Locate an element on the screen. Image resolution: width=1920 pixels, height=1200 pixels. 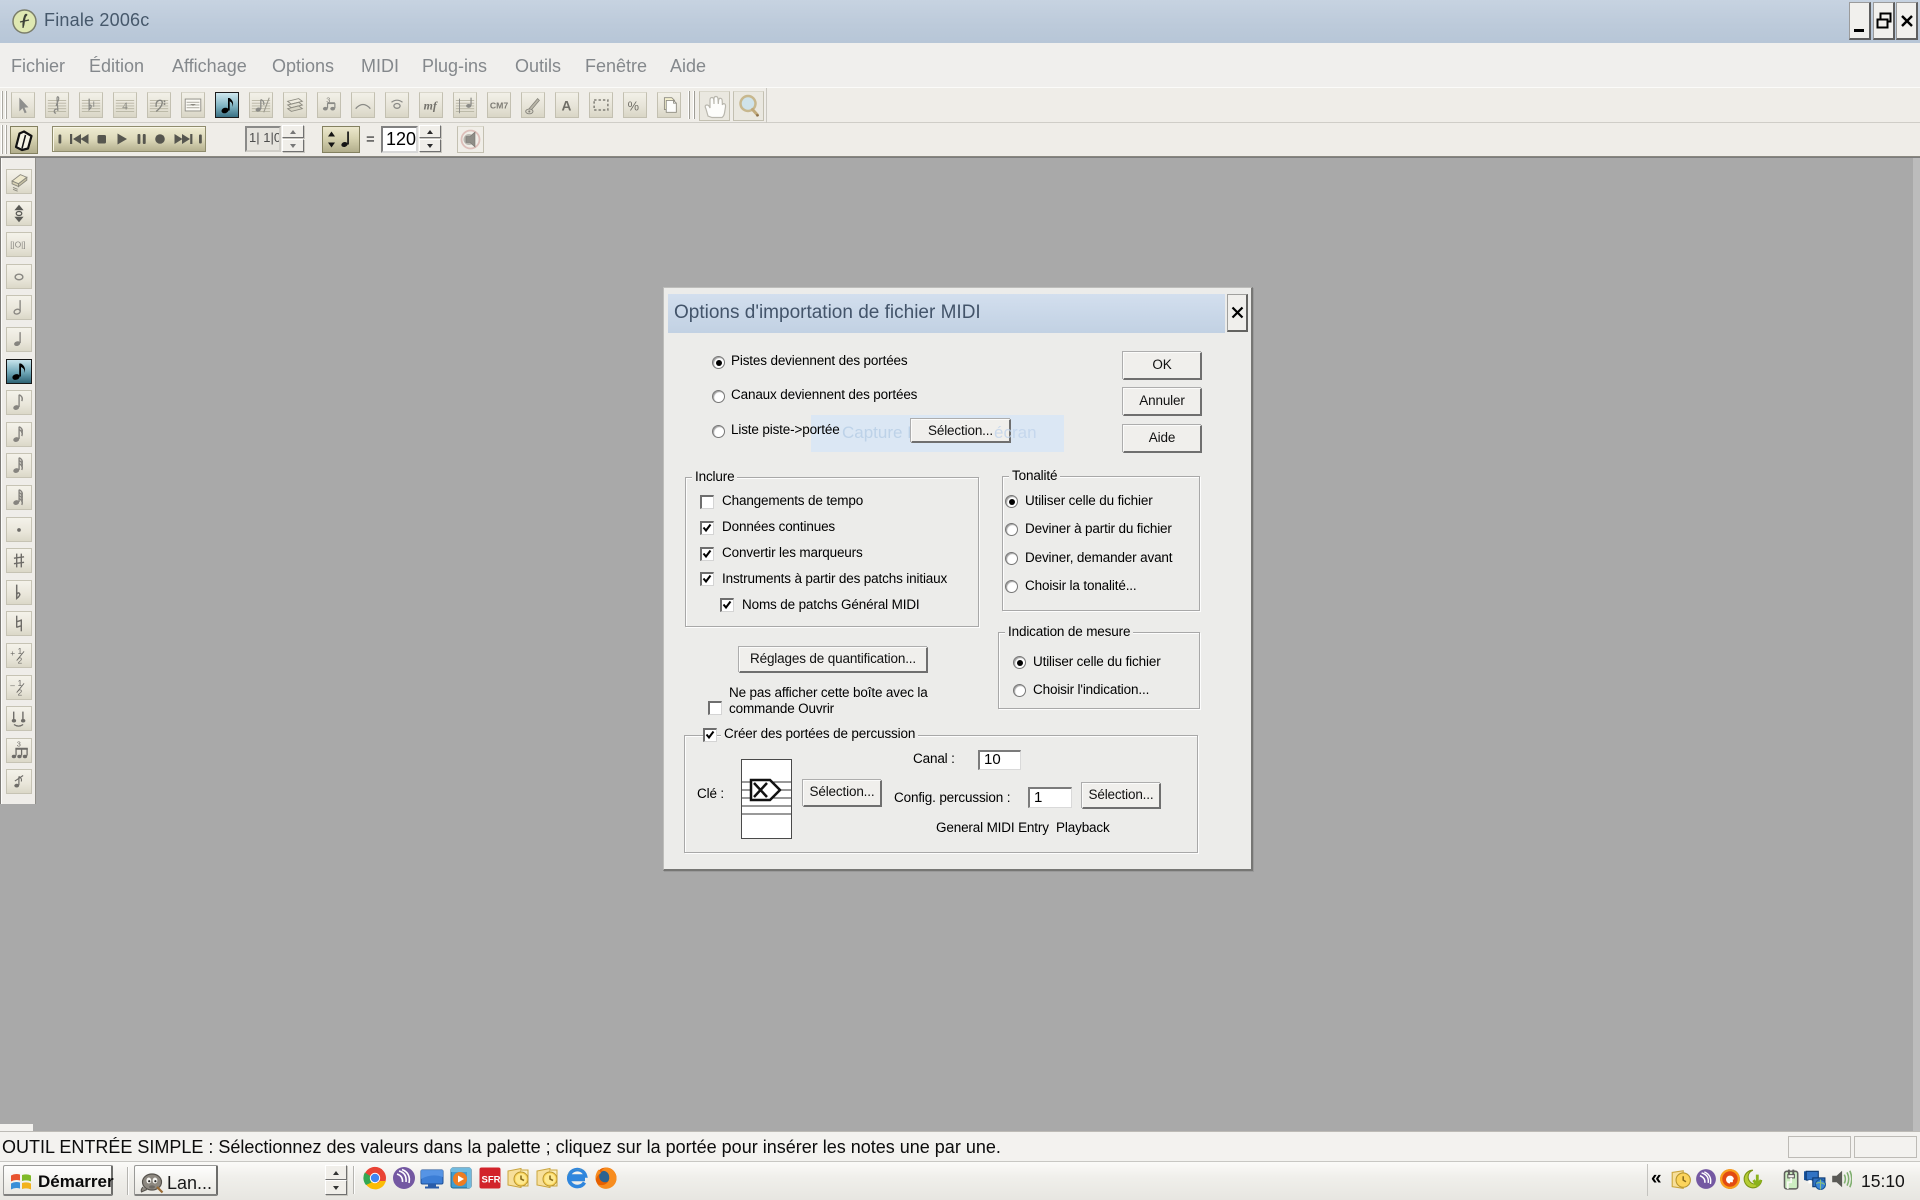
svg-text: SFR is located at coordinates (491, 1180).